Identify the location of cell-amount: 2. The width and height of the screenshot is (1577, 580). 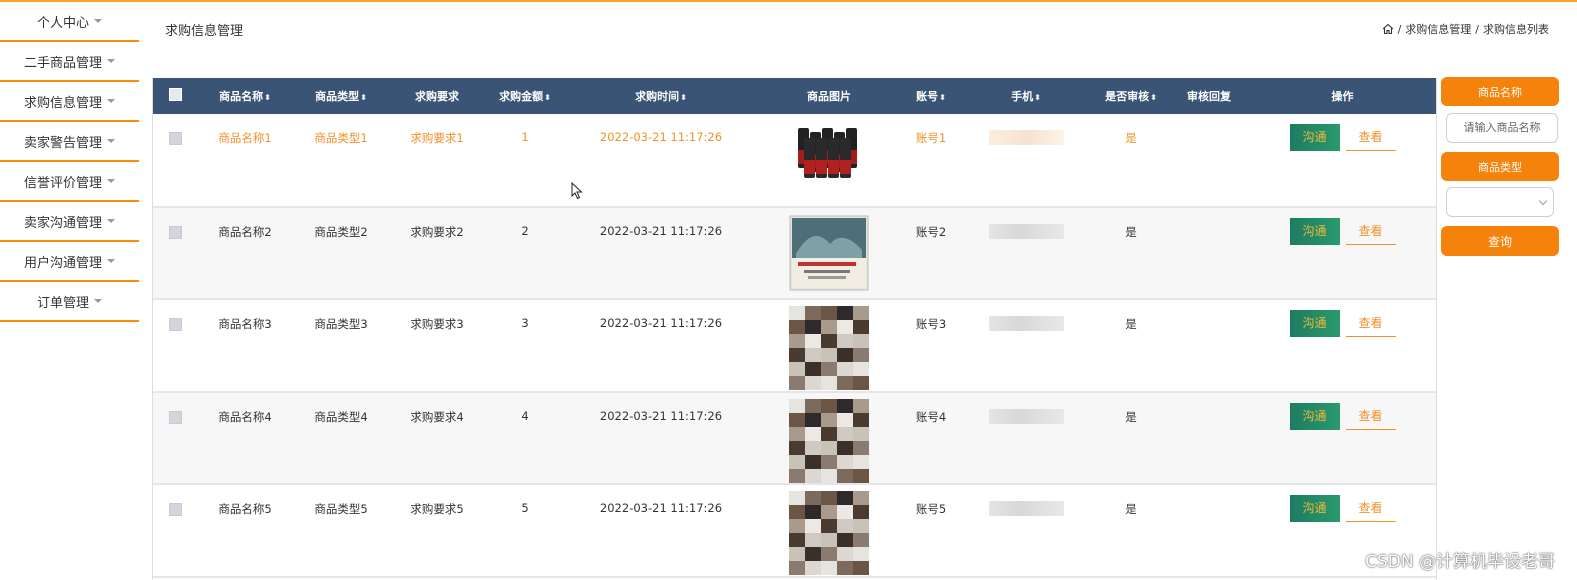
(525, 230).